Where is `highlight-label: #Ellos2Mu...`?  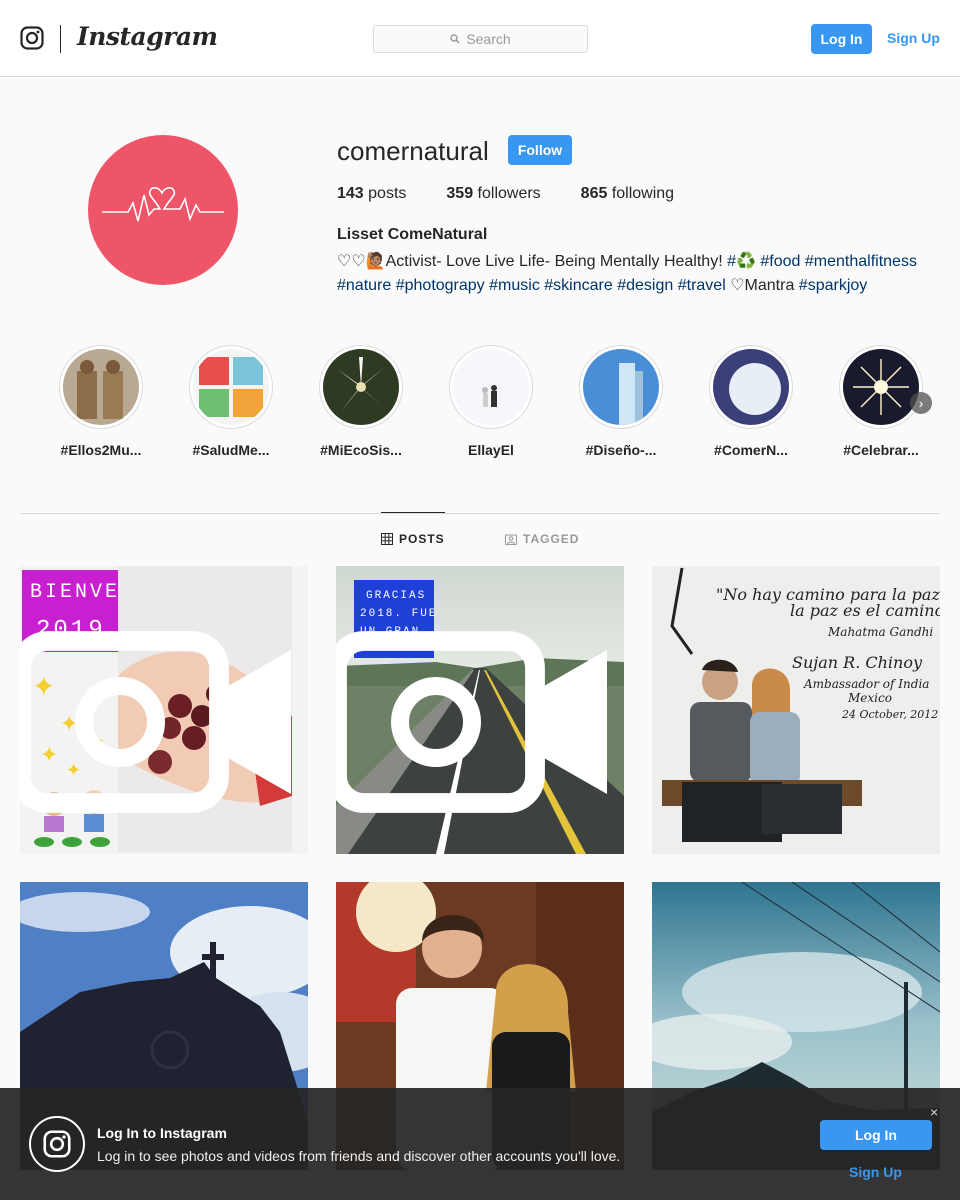 highlight-label: #Ellos2Mu... is located at coordinates (101, 450).